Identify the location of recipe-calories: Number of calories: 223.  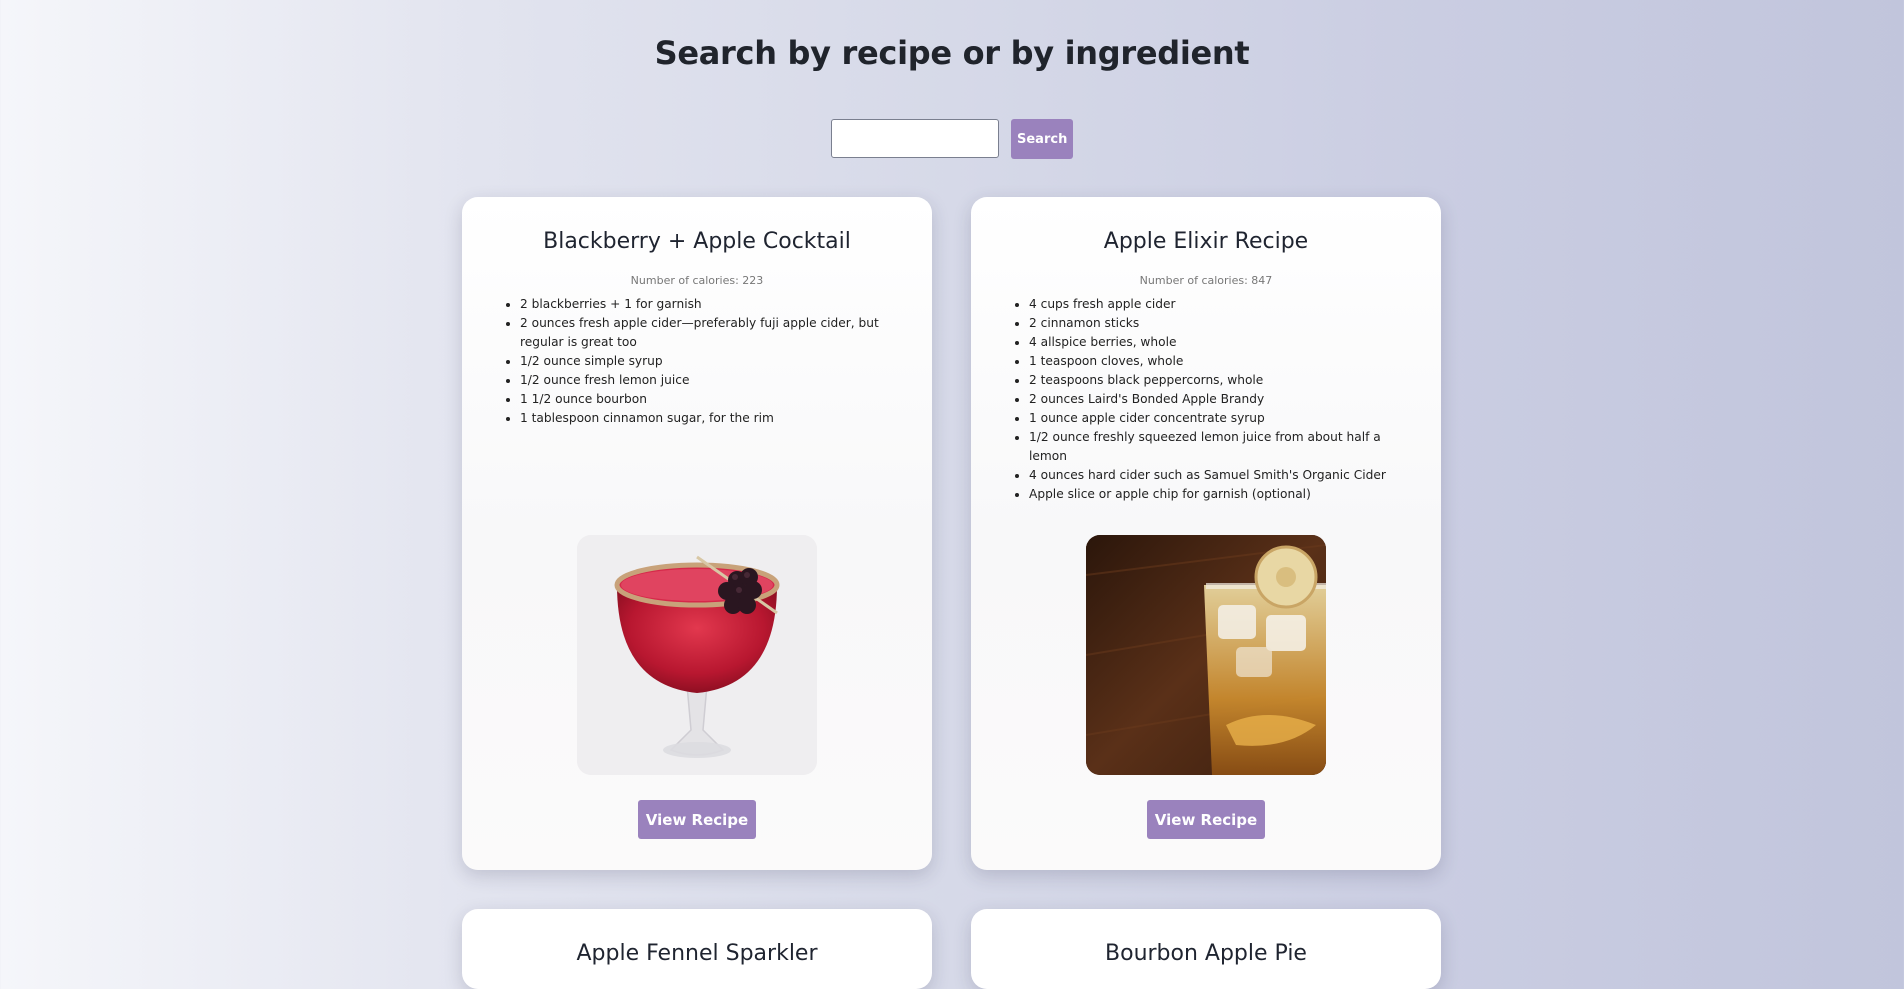
(697, 280).